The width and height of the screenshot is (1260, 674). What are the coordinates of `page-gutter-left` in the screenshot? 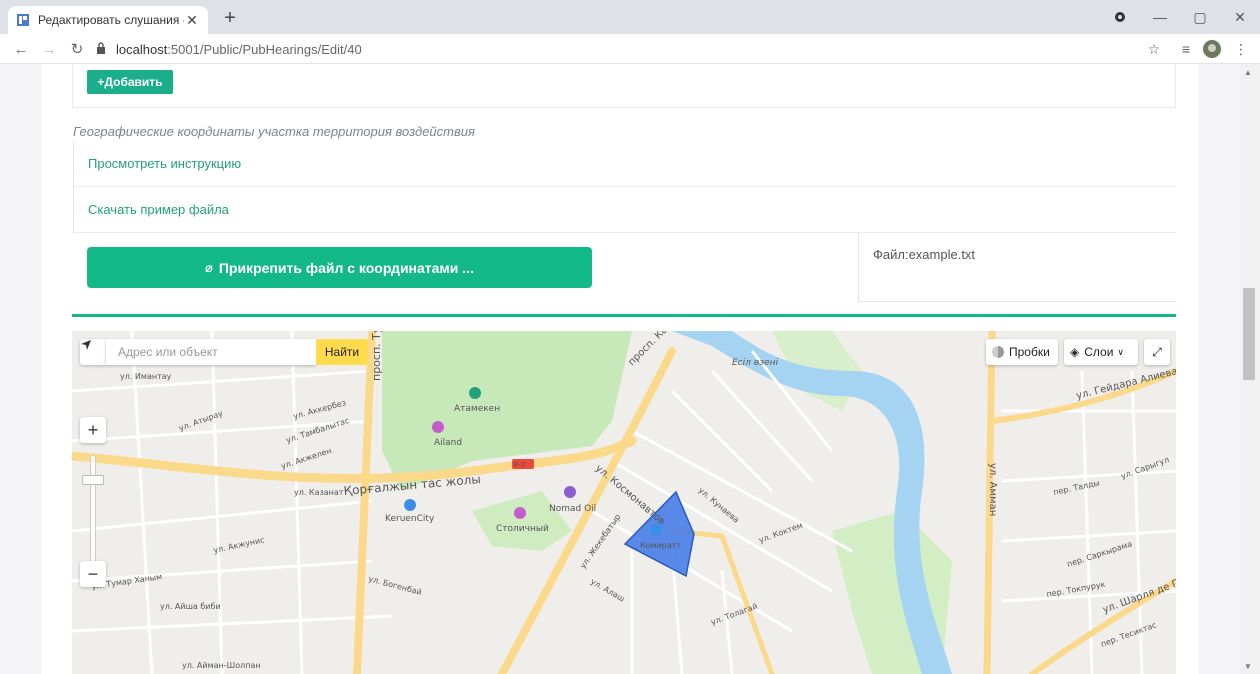 It's located at (21, 369).